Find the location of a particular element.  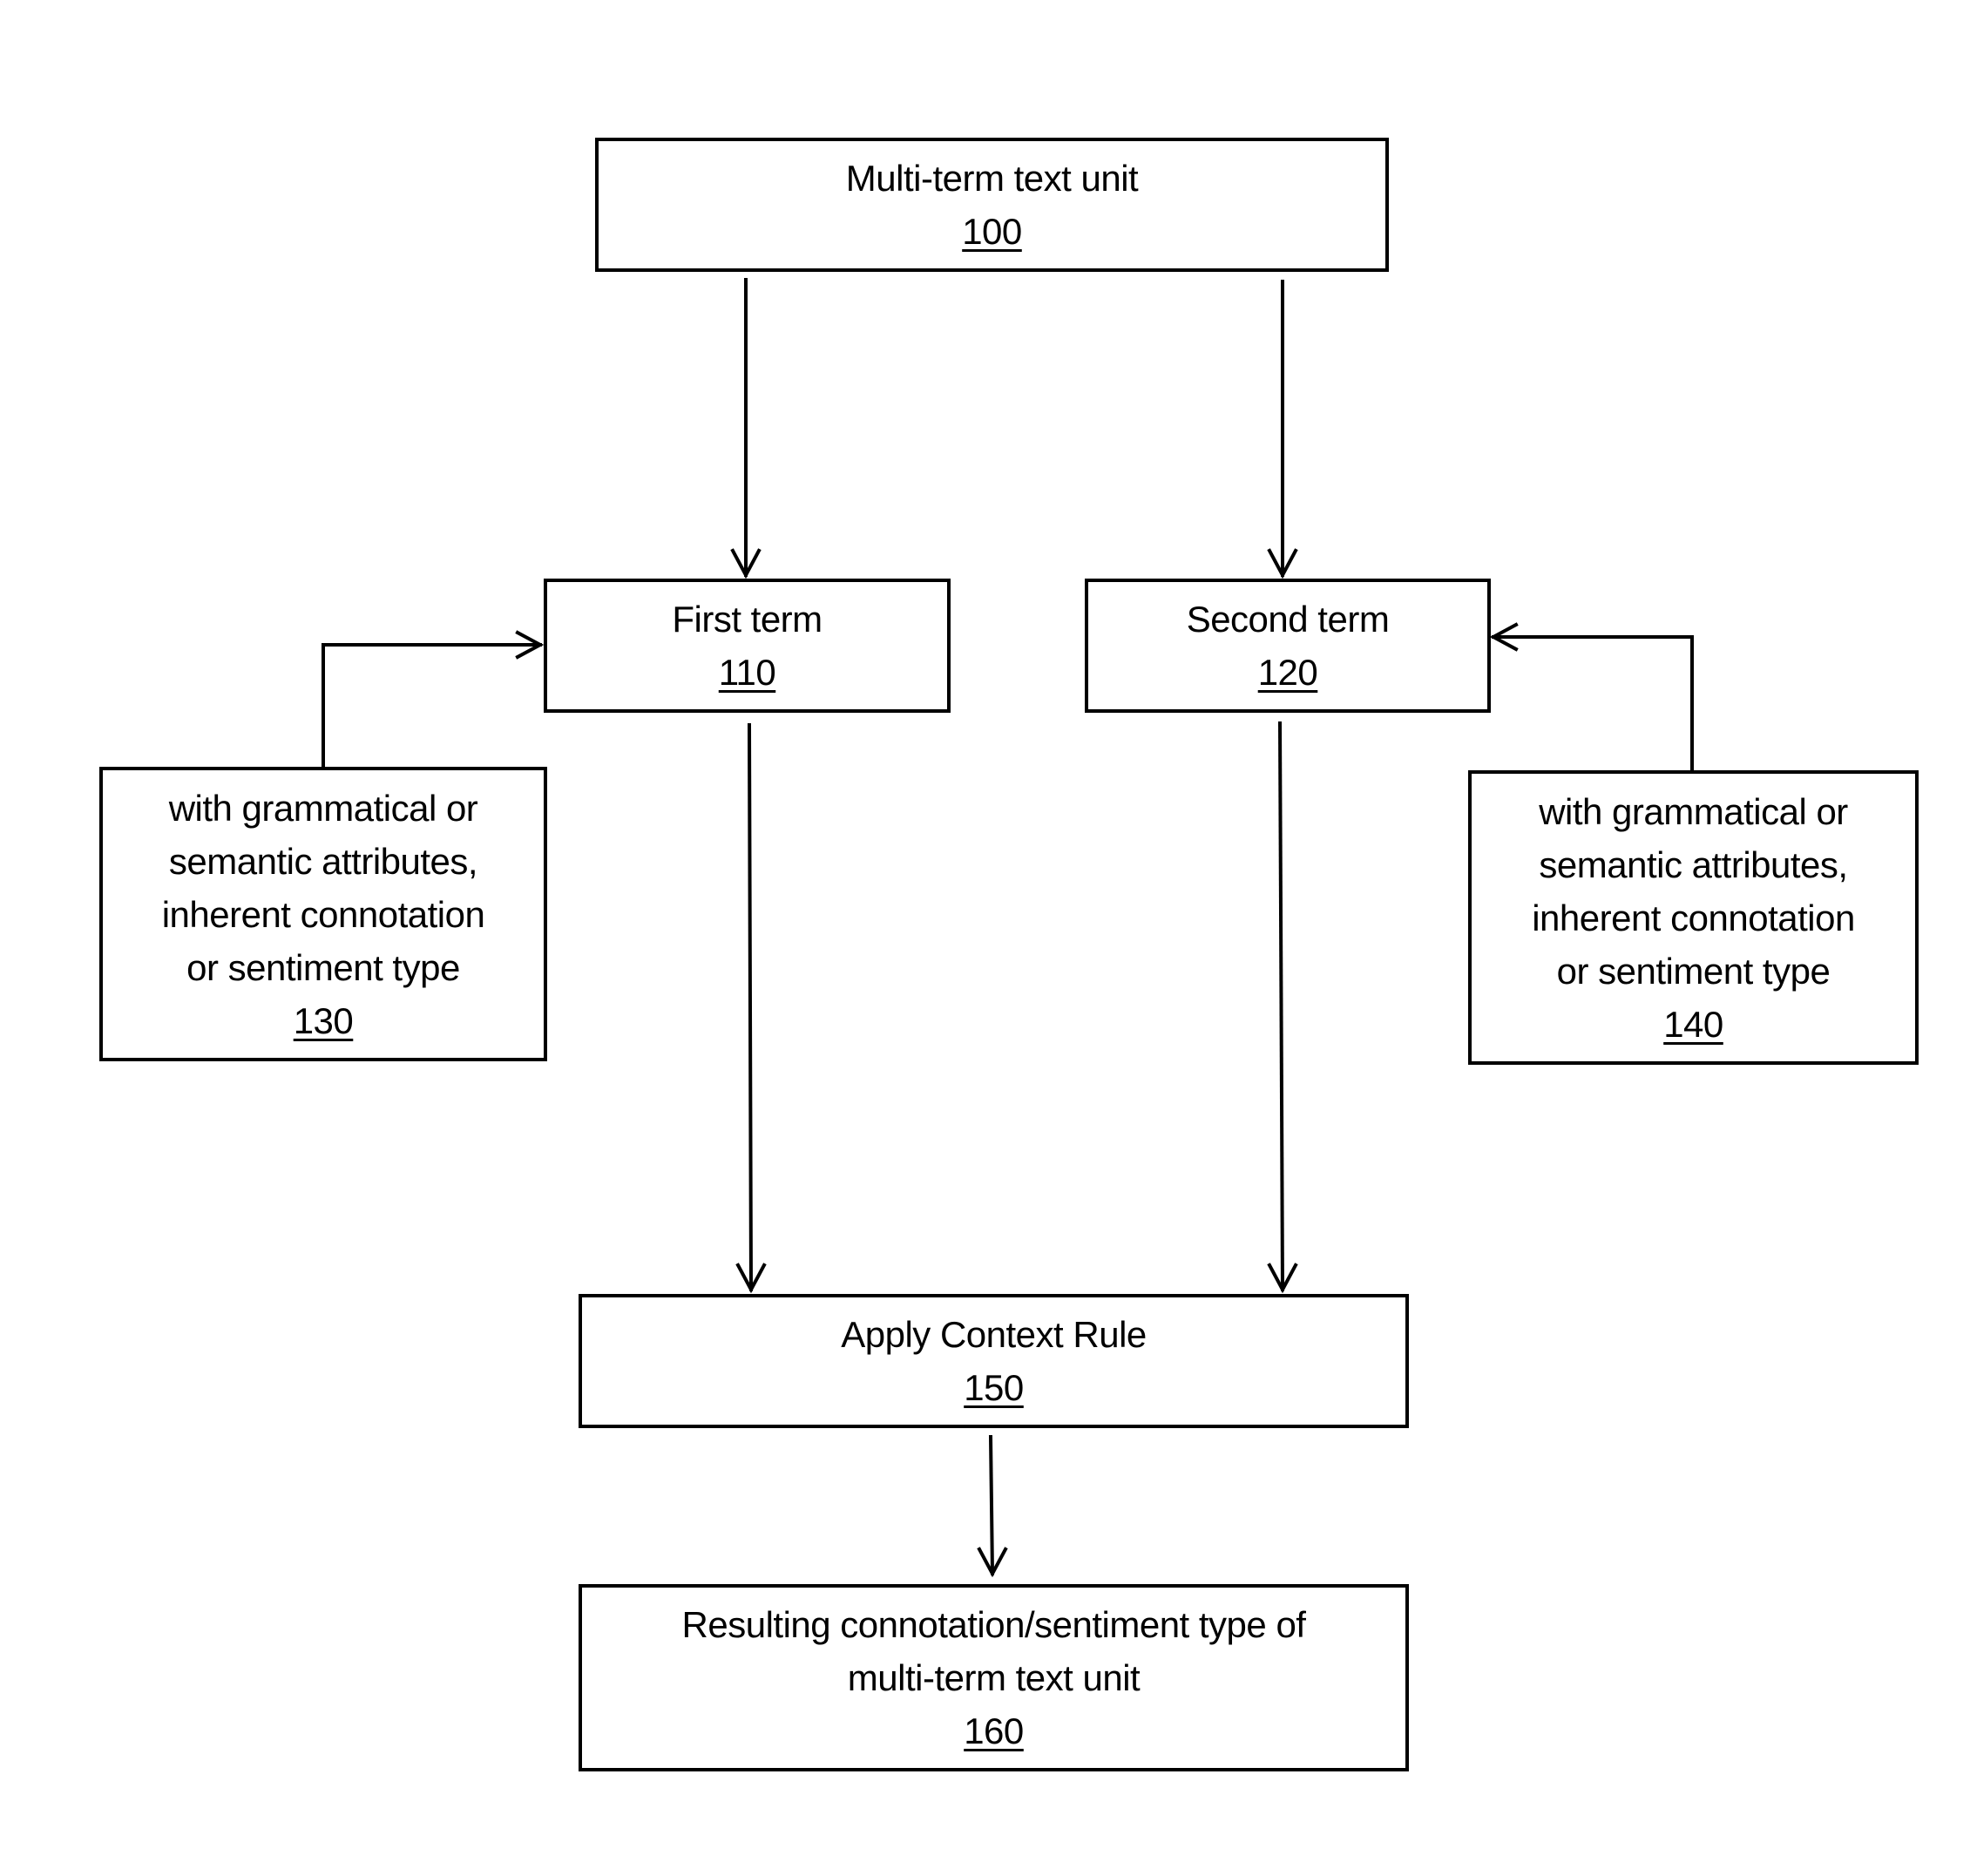

node-label-line: Resulting connotation/sentiment type of is located at coordinates (994, 1624).